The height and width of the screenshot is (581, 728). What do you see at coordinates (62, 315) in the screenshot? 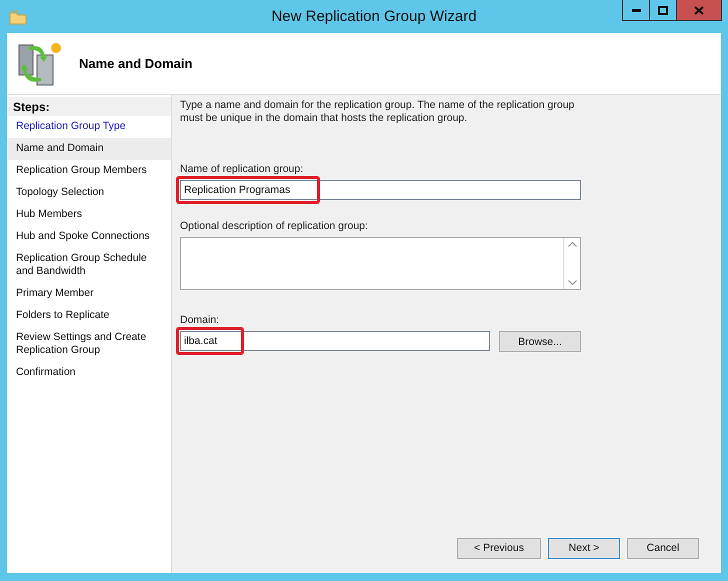
I see `step-item: Folders to Replicate` at bounding box center [62, 315].